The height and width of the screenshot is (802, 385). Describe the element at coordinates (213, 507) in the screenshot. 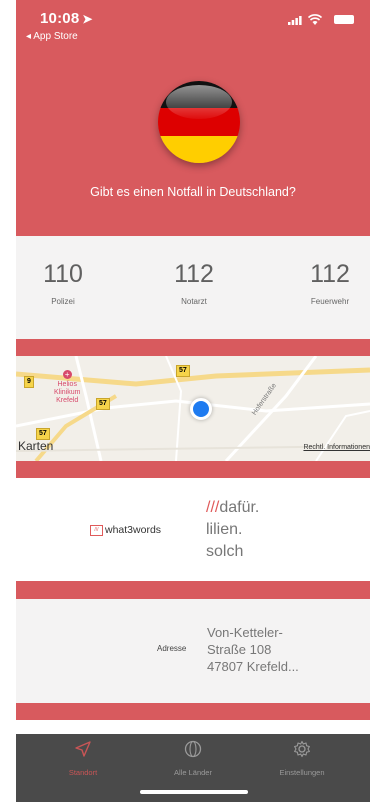

I see `w3w-slashes: ///` at that location.